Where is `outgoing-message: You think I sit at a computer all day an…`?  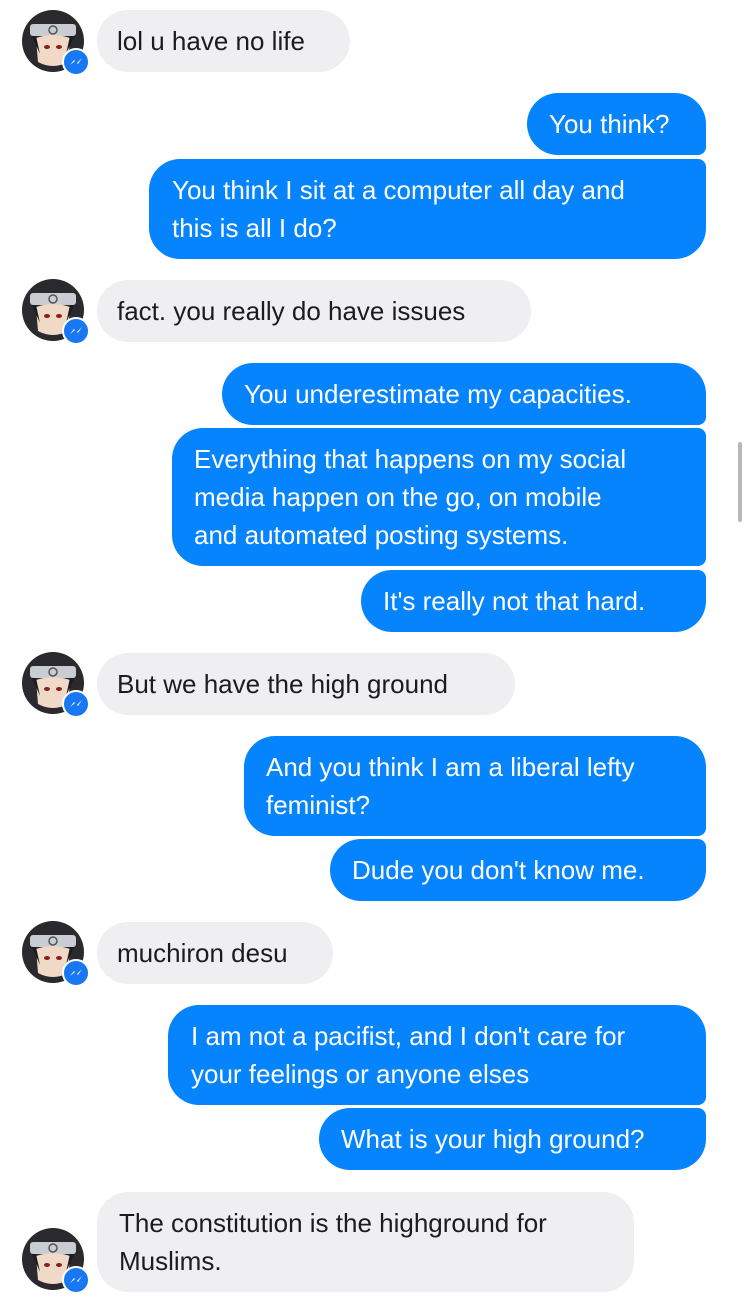 outgoing-message: You think I sit at a computer all day an… is located at coordinates (427, 209).